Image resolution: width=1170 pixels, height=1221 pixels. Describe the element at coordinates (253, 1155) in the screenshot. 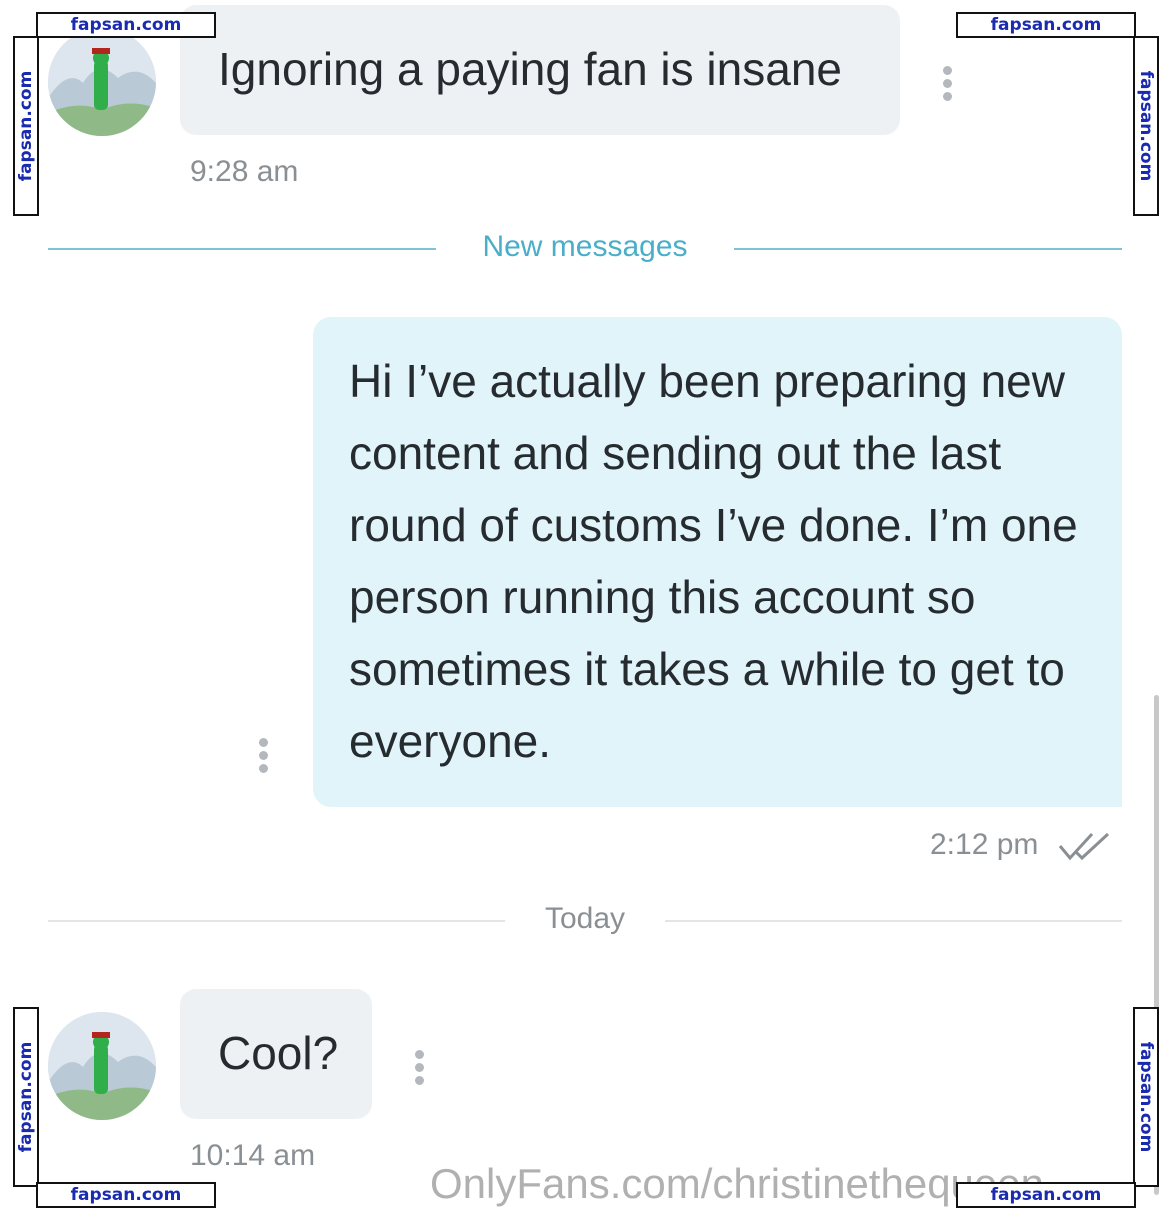

I see `message-timestamp: 10:14 am` at that location.